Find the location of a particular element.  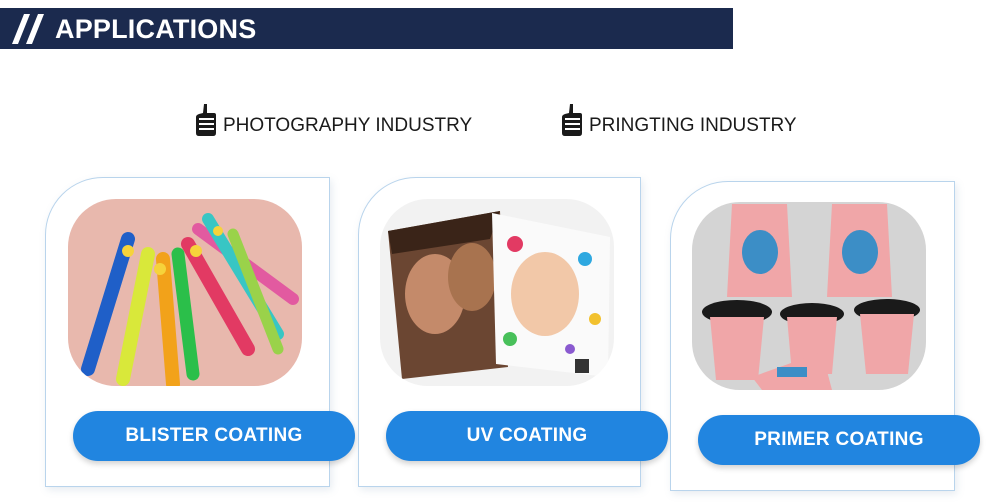

section-title: APPLICATIONS is located at coordinates (156, 29).